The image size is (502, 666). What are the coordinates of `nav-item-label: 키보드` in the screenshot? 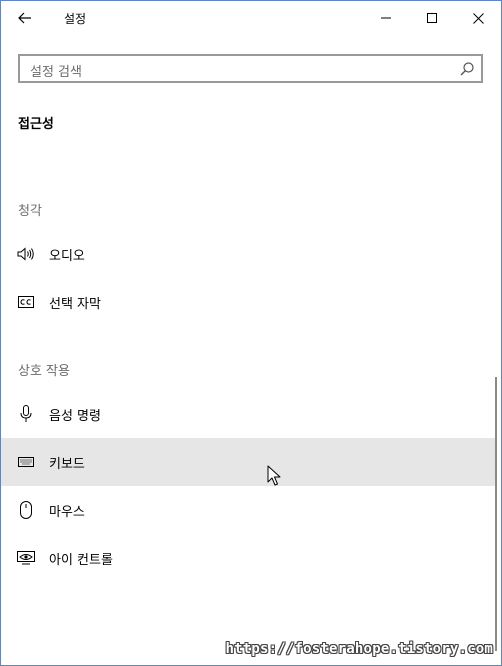 It's located at (67, 464).